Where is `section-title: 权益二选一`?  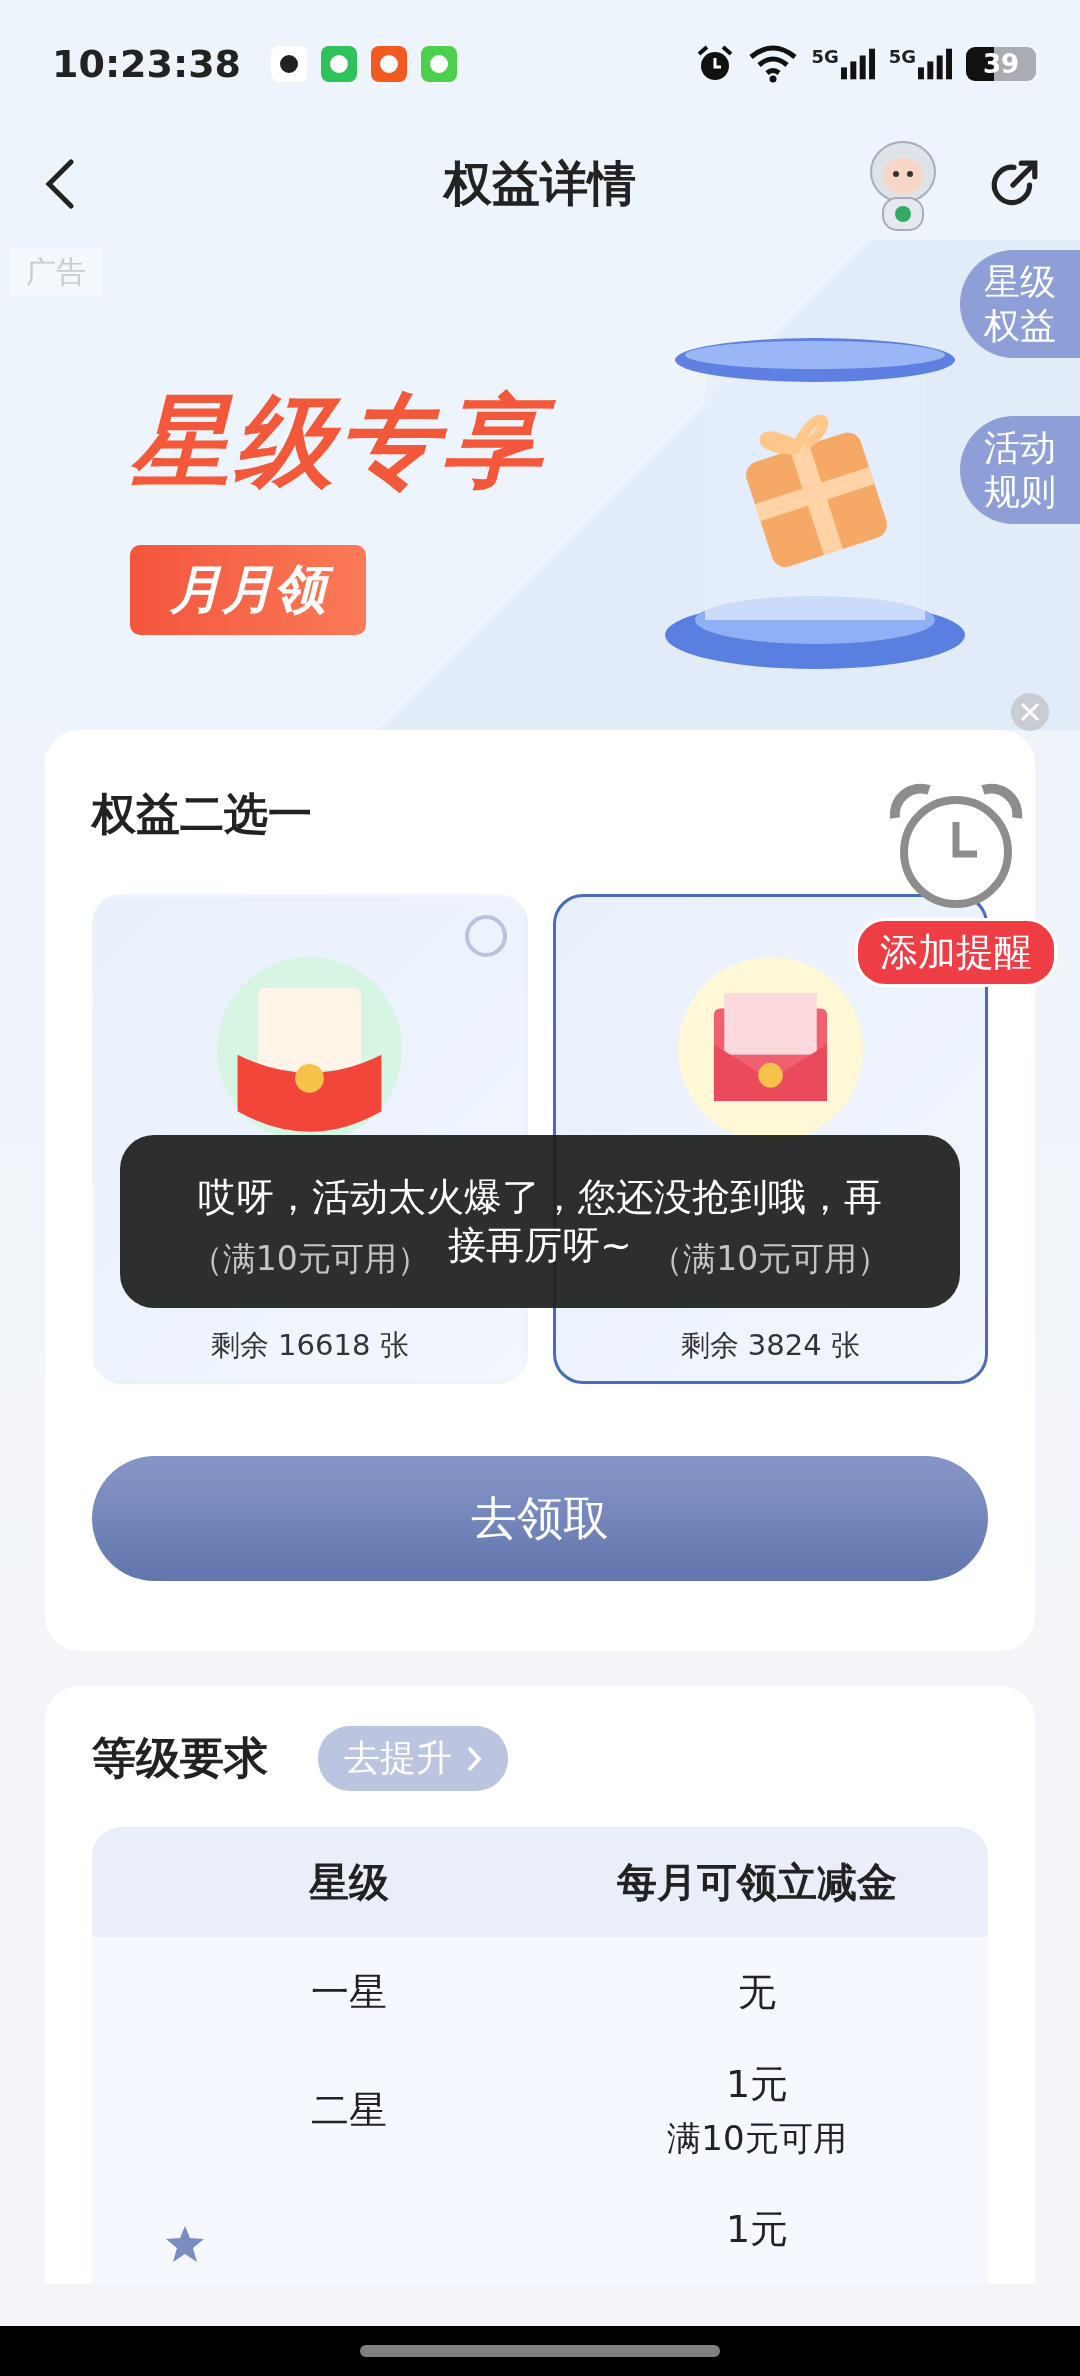
section-title: 权益二选一 is located at coordinates (202, 814).